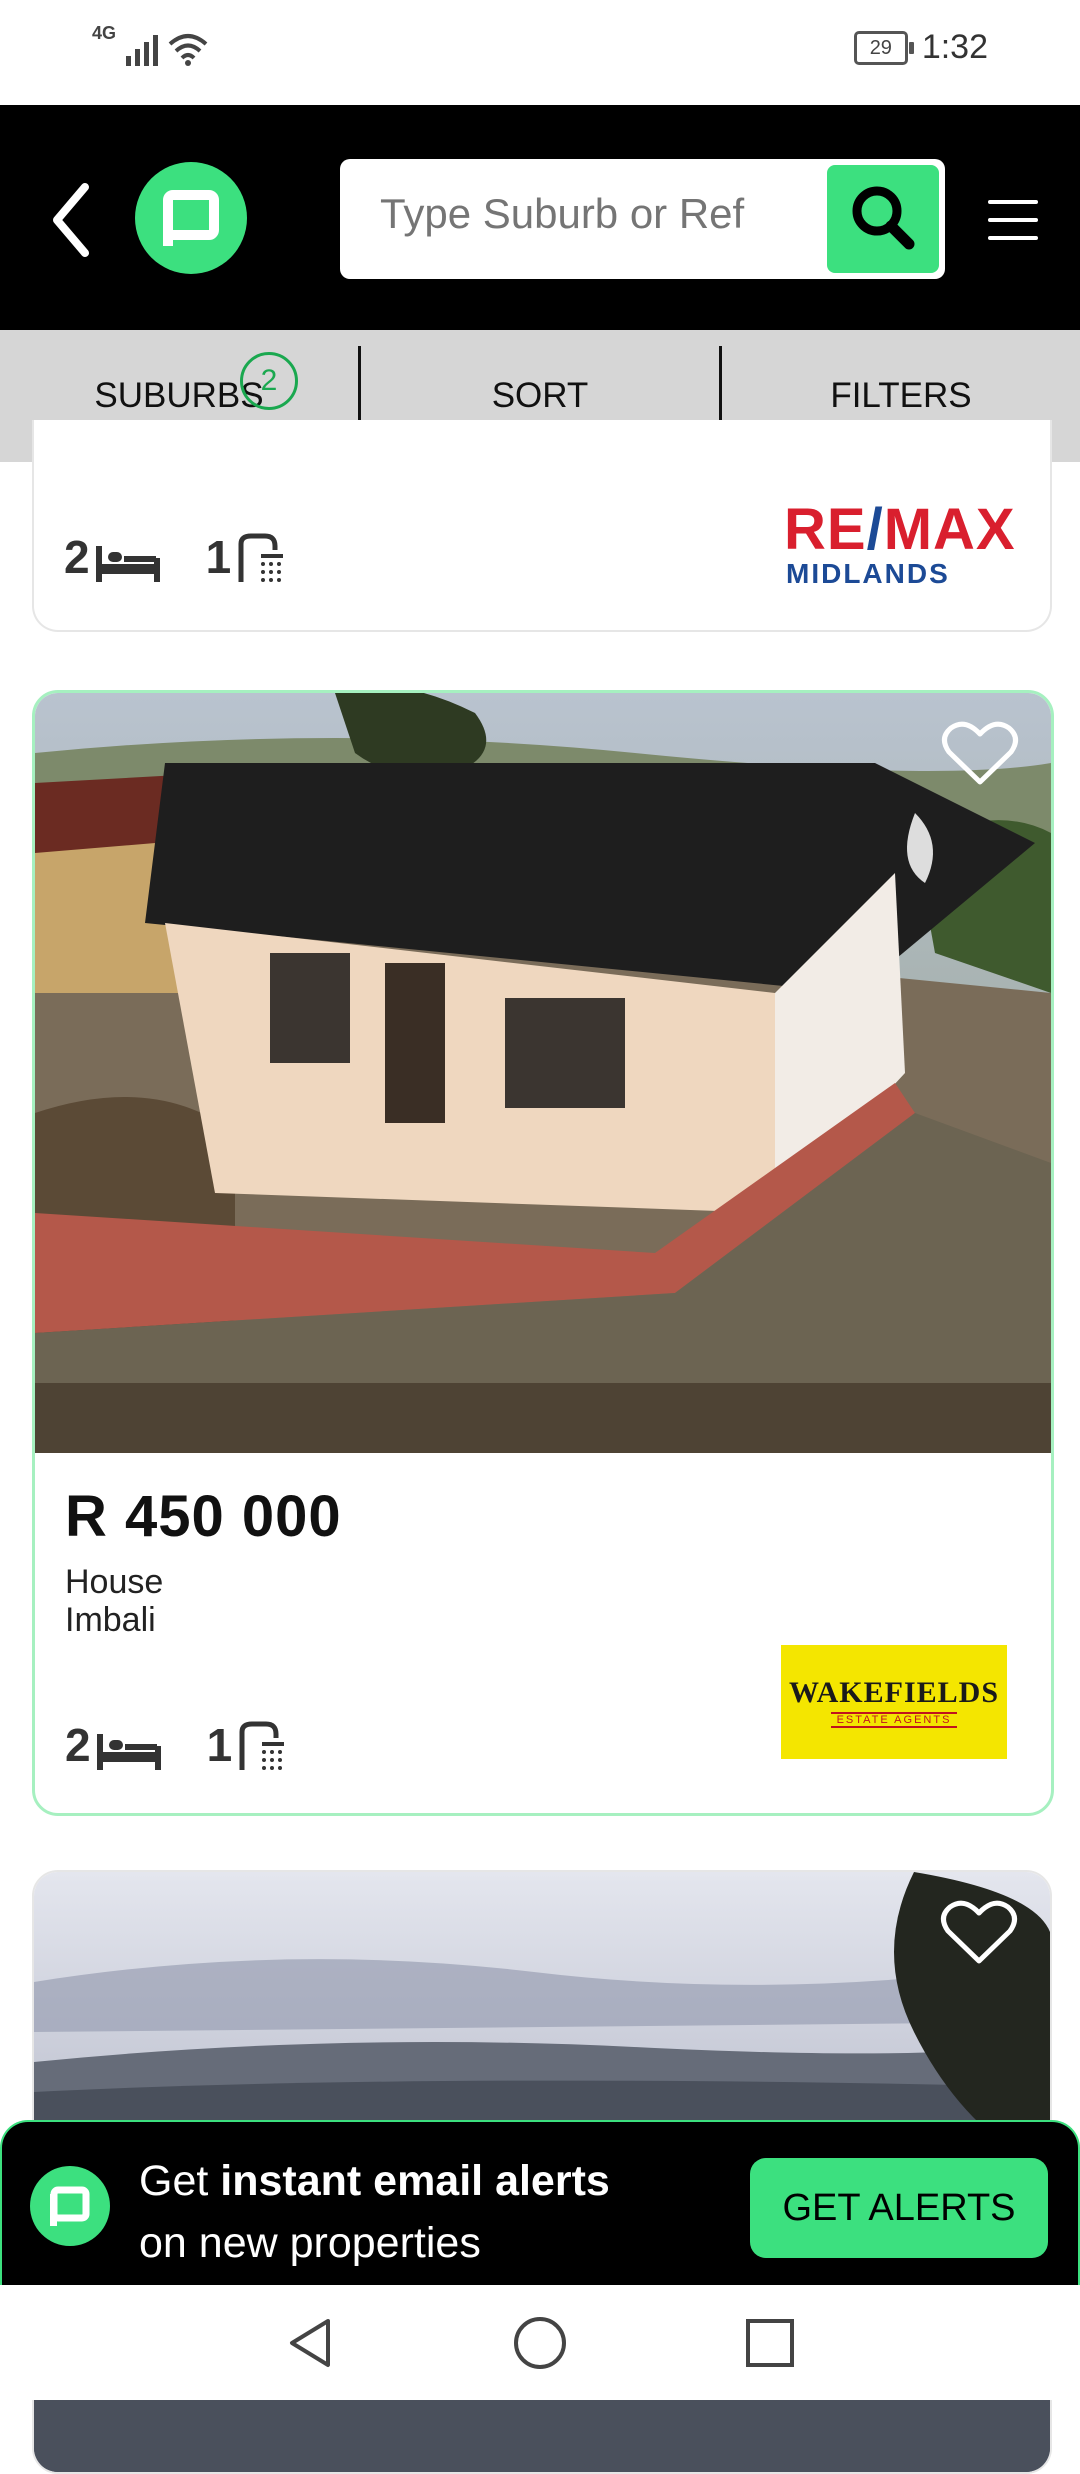 The image size is (1080, 2474). What do you see at coordinates (104, 33) in the screenshot?
I see `network-type: 4G` at bounding box center [104, 33].